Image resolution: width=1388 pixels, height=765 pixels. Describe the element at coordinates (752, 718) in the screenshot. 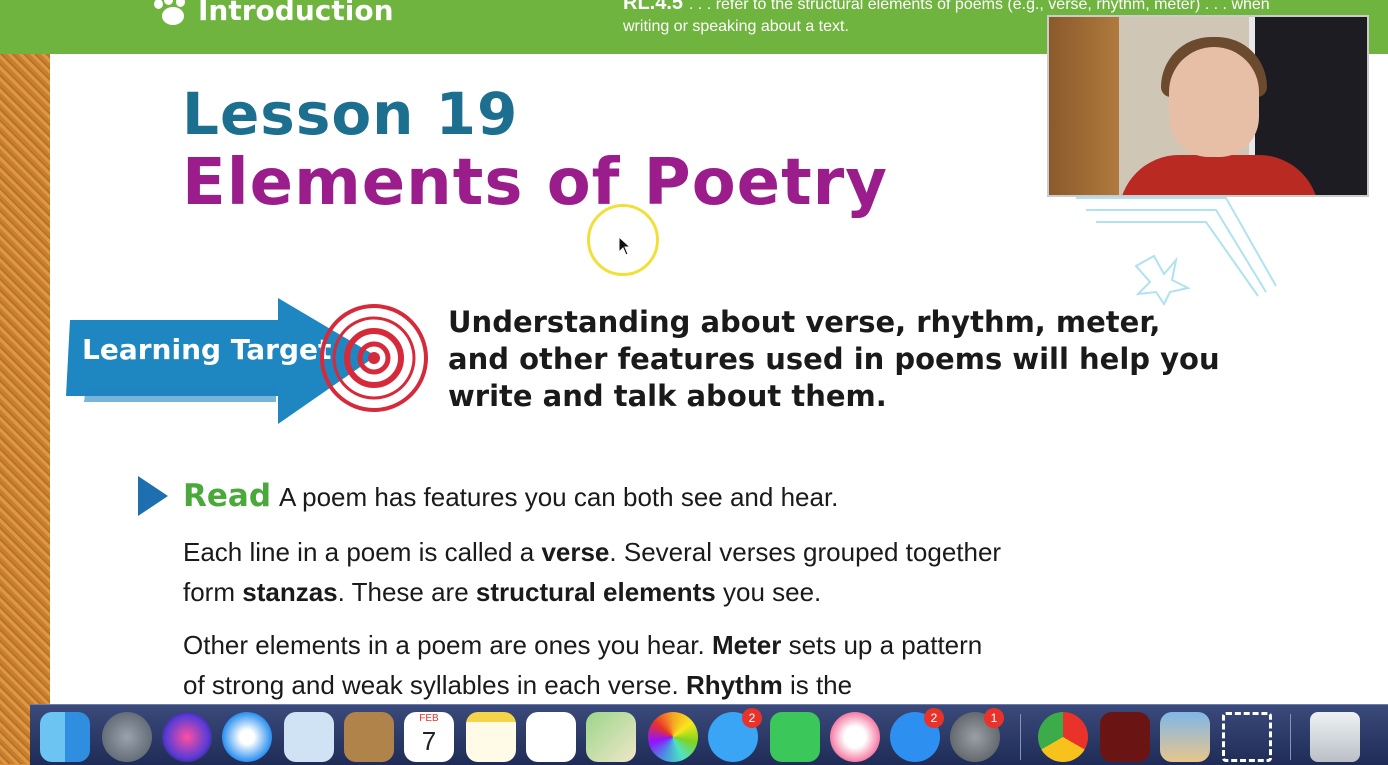

I see `messages-badge: 2` at that location.